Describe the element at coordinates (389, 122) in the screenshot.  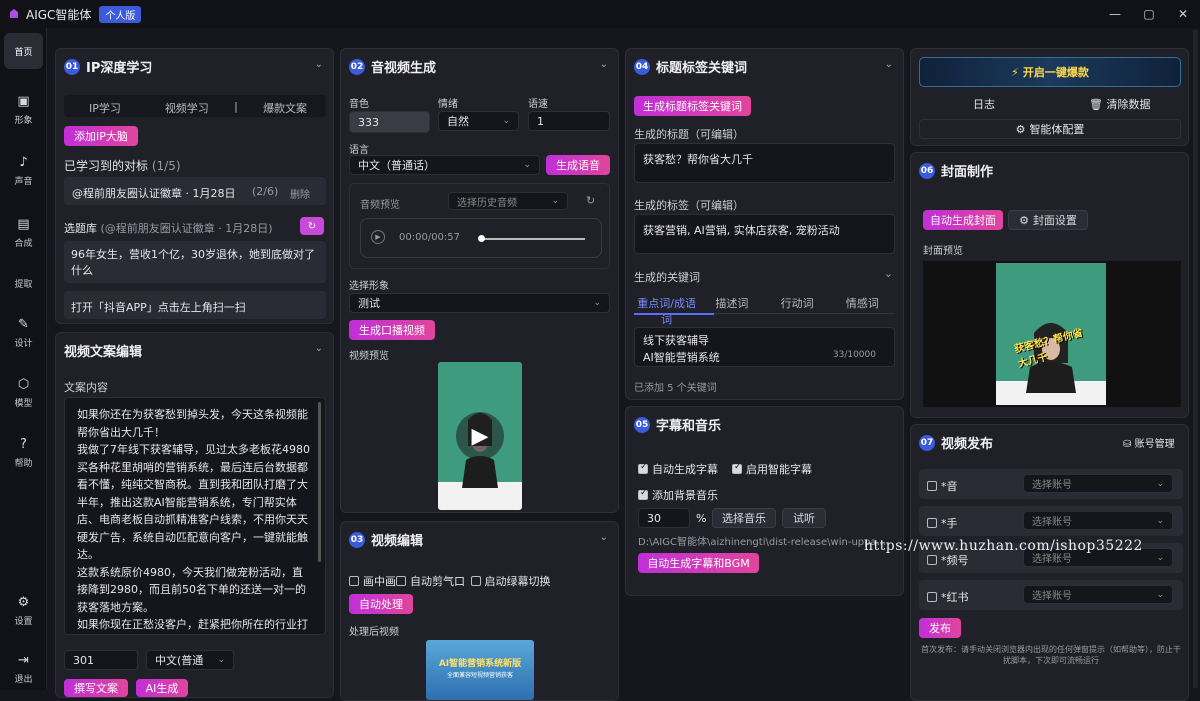
I see `voice-field: 333` at that location.